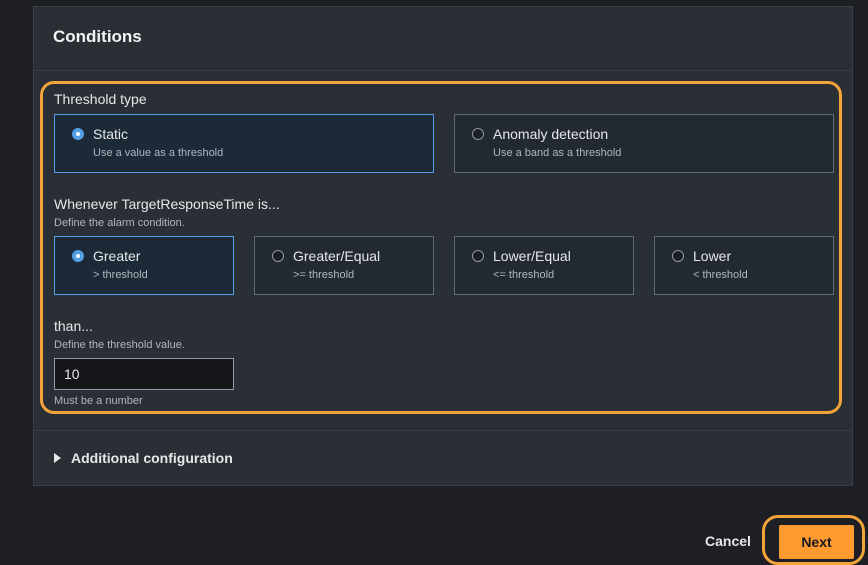  I want to click on threshold-value-input, so click(144, 374).